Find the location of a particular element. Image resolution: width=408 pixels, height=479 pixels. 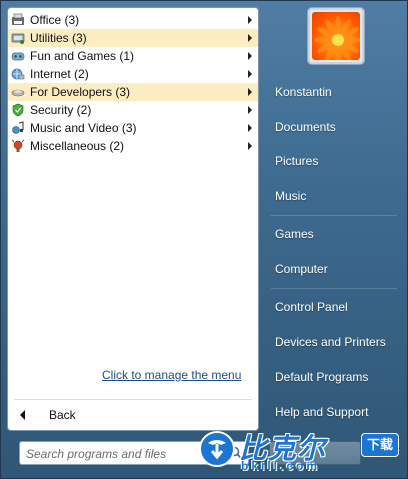

program-label: For Developers (3) is located at coordinates (80, 92).